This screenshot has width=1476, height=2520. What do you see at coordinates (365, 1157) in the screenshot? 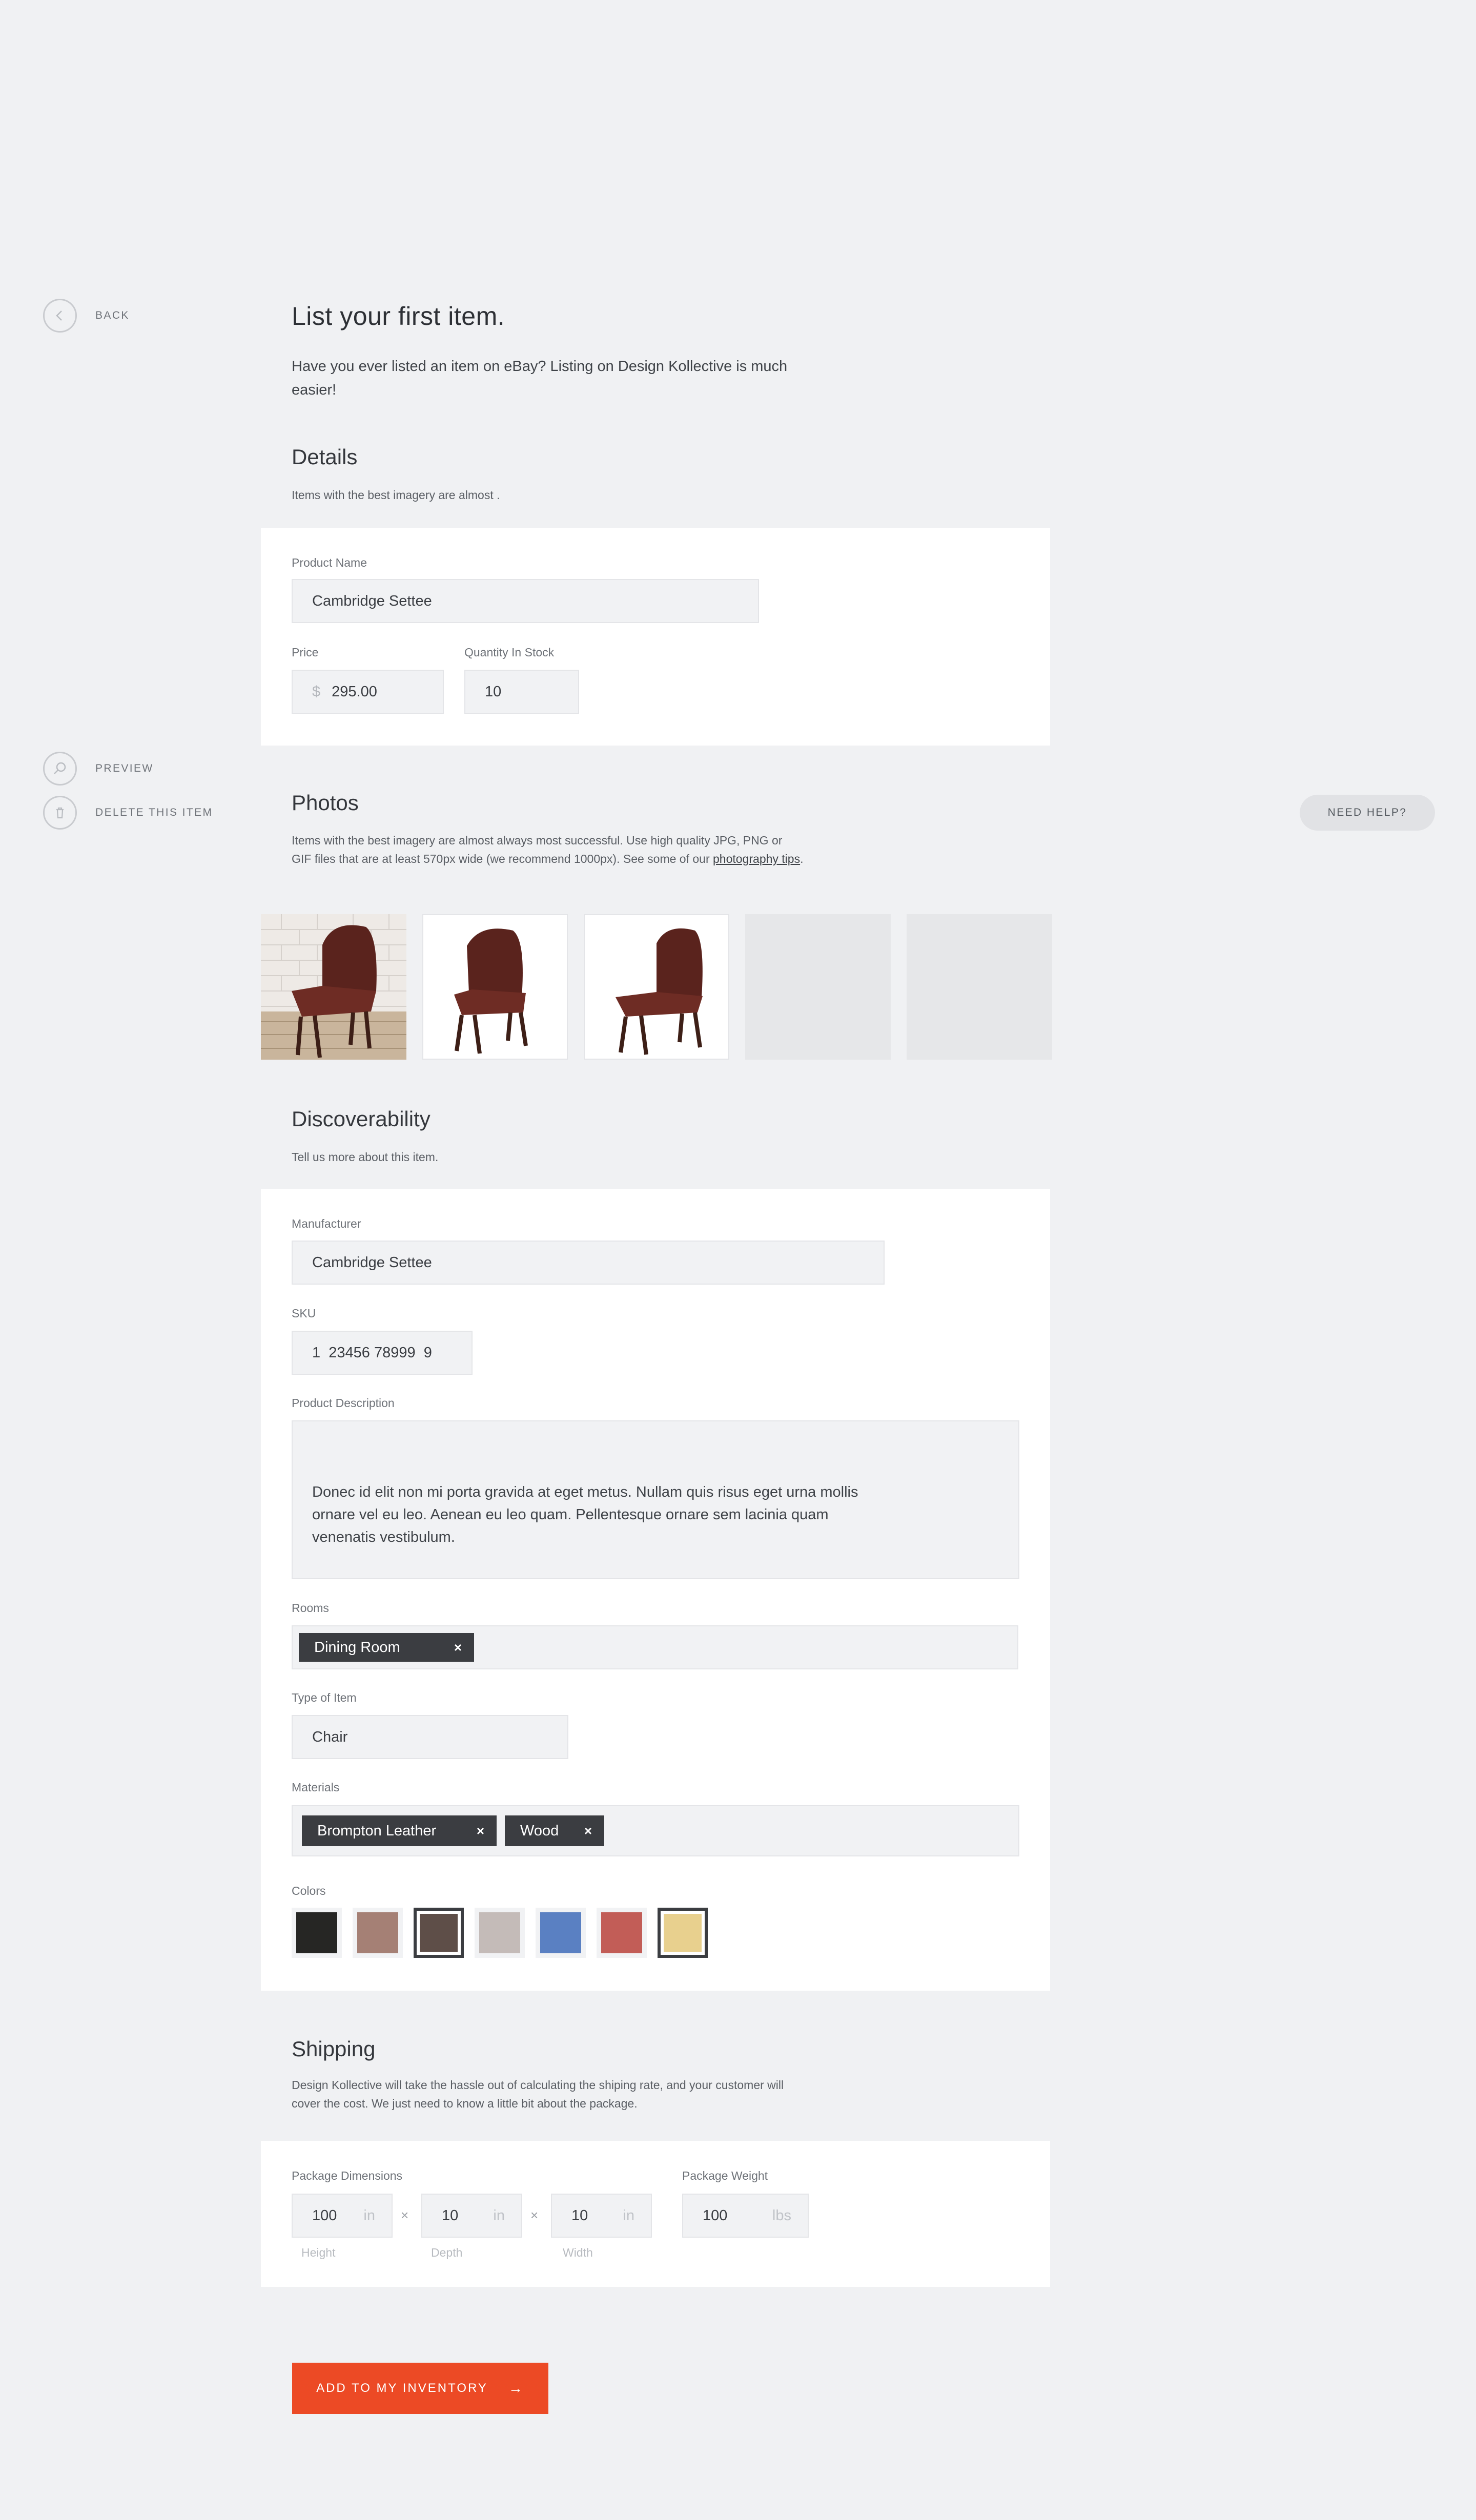
I see `discoverability-subtitle: Tell us more about this item.` at bounding box center [365, 1157].